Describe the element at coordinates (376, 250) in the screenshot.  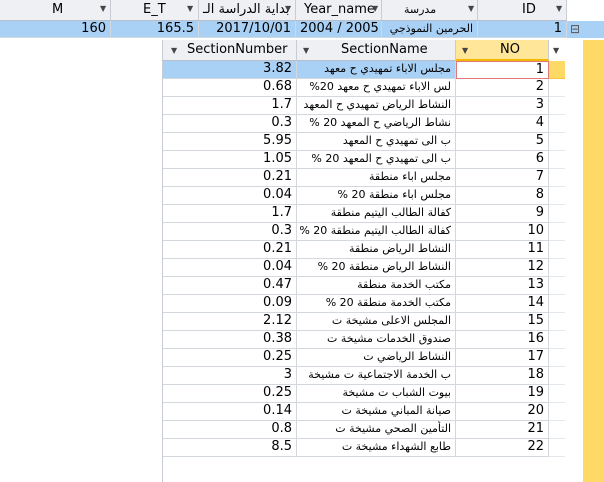
I see `sub-cell-section-name: النشاط الرياض منطقة` at that location.